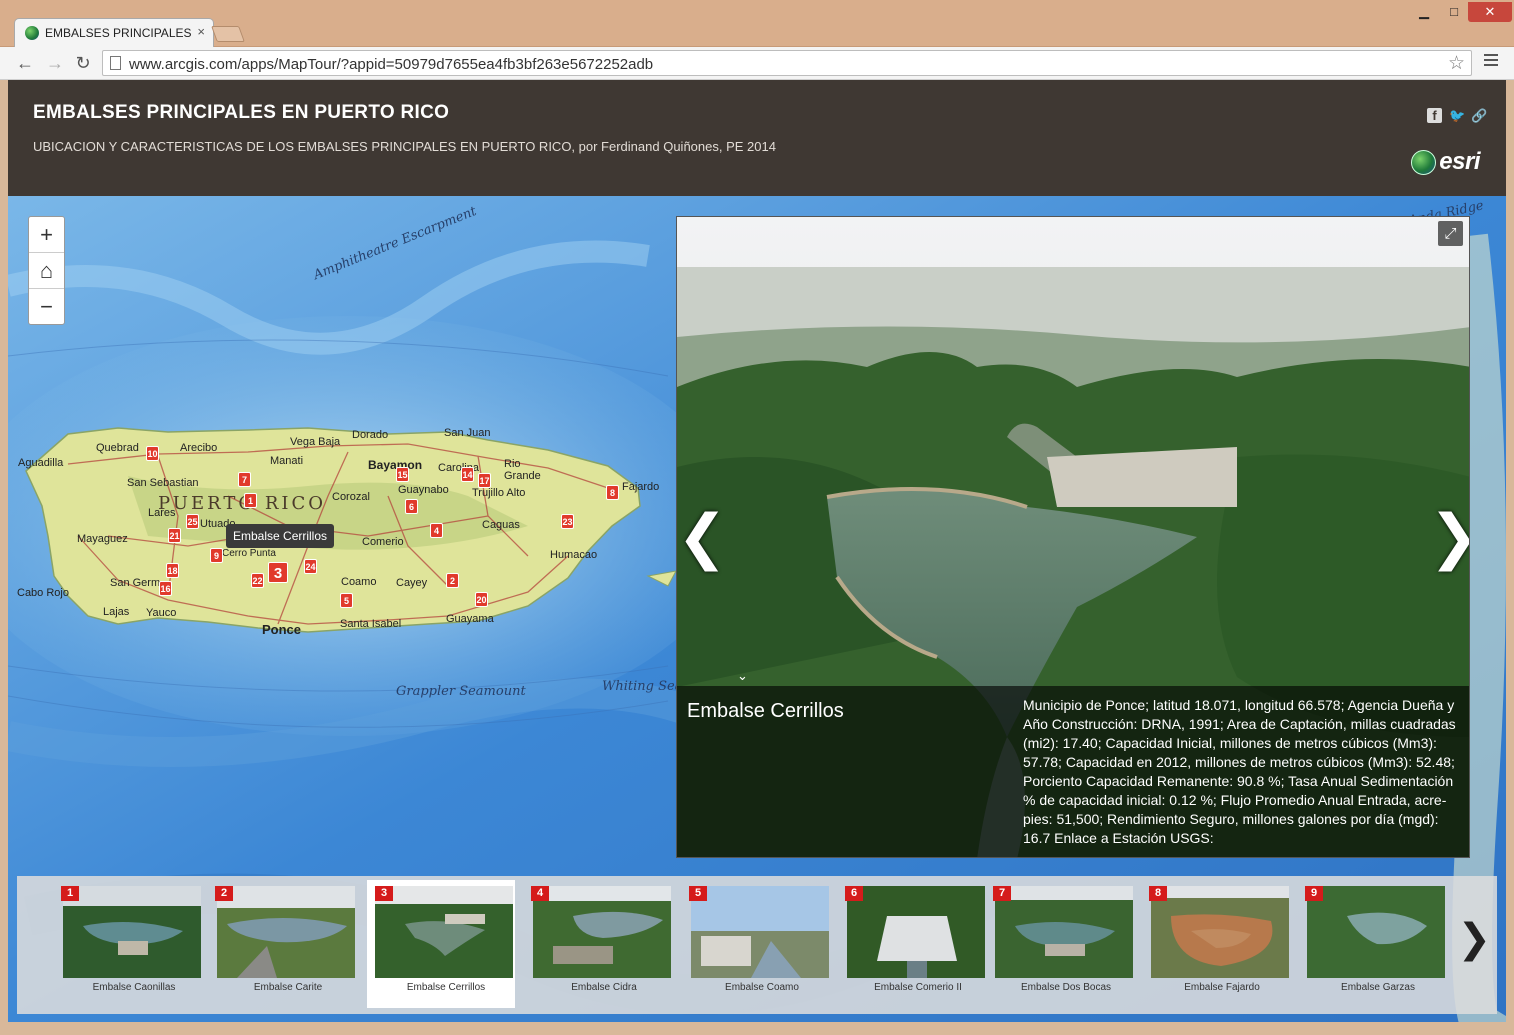 The height and width of the screenshot is (1035, 1514). Describe the element at coordinates (484, 480) in the screenshot. I see `reservoir-marker: 17` at that location.